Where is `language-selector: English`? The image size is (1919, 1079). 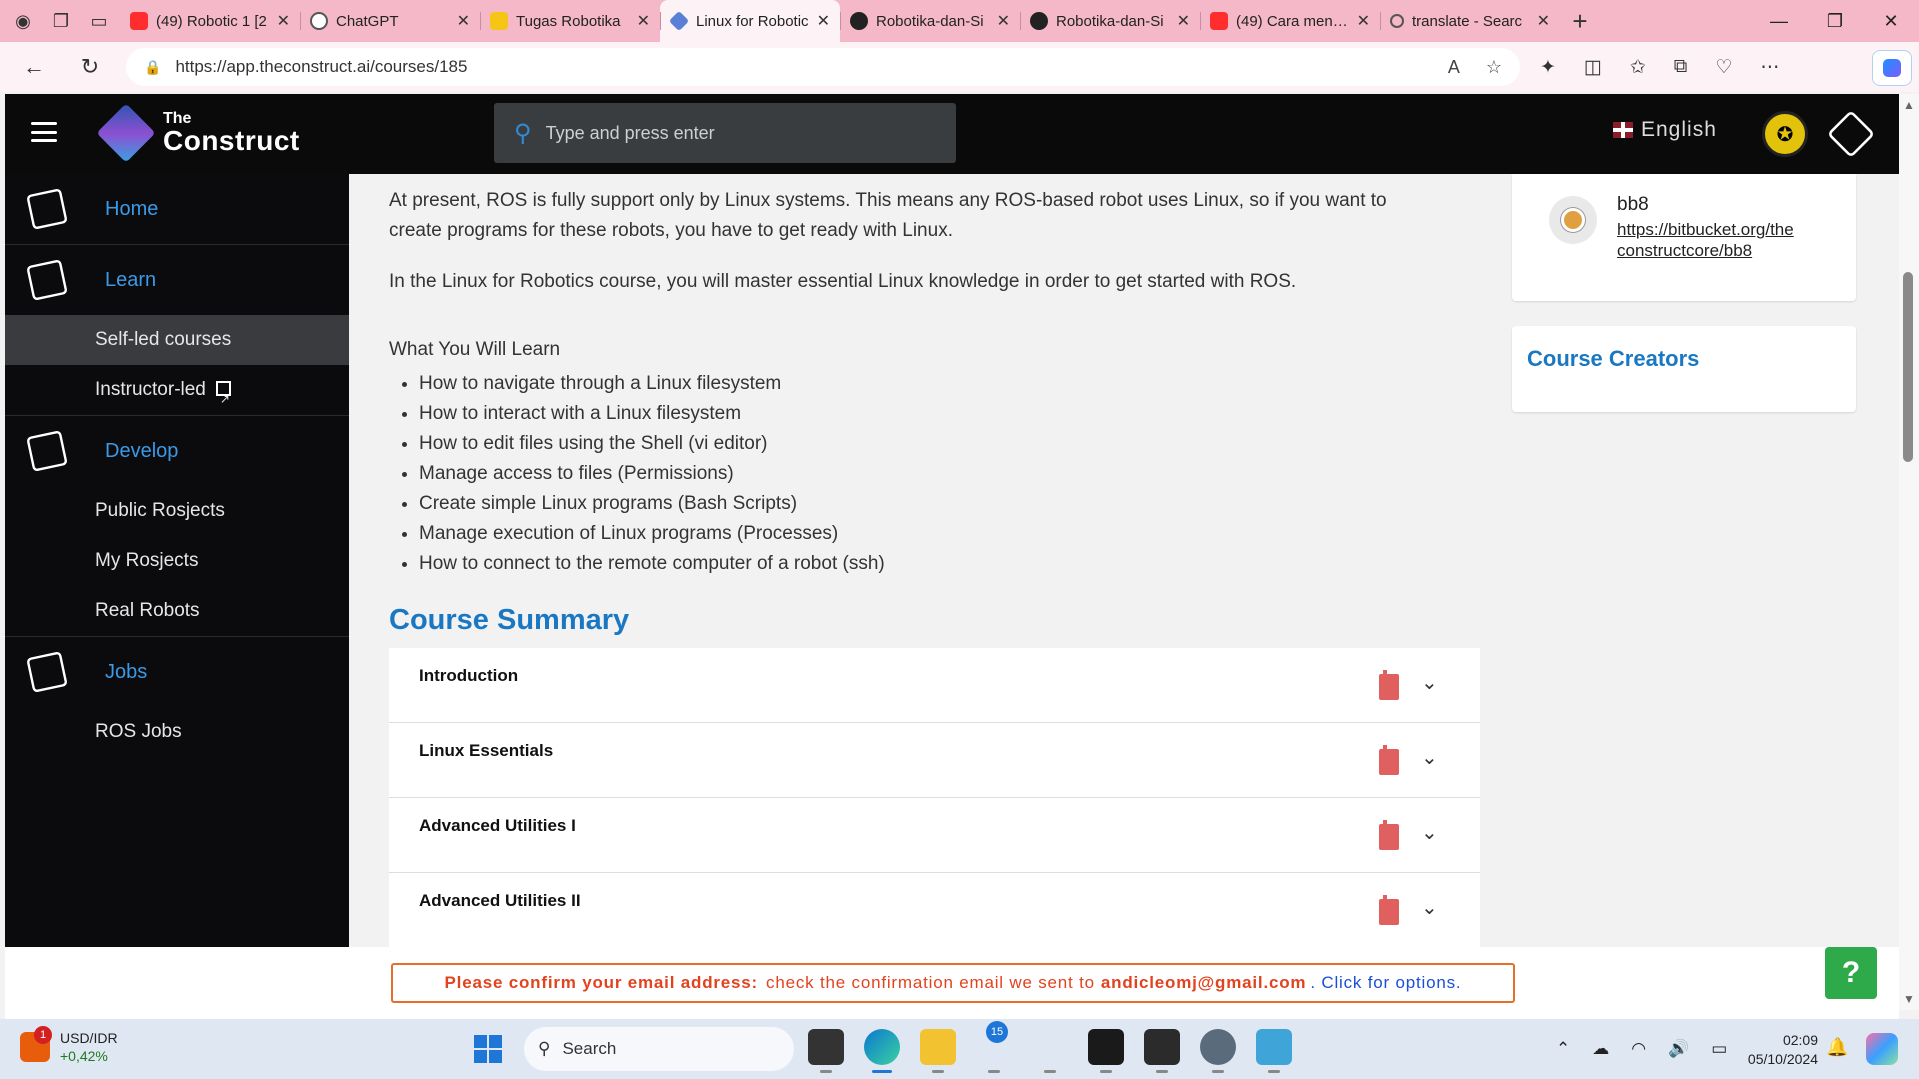 language-selector: English is located at coordinates (1665, 130).